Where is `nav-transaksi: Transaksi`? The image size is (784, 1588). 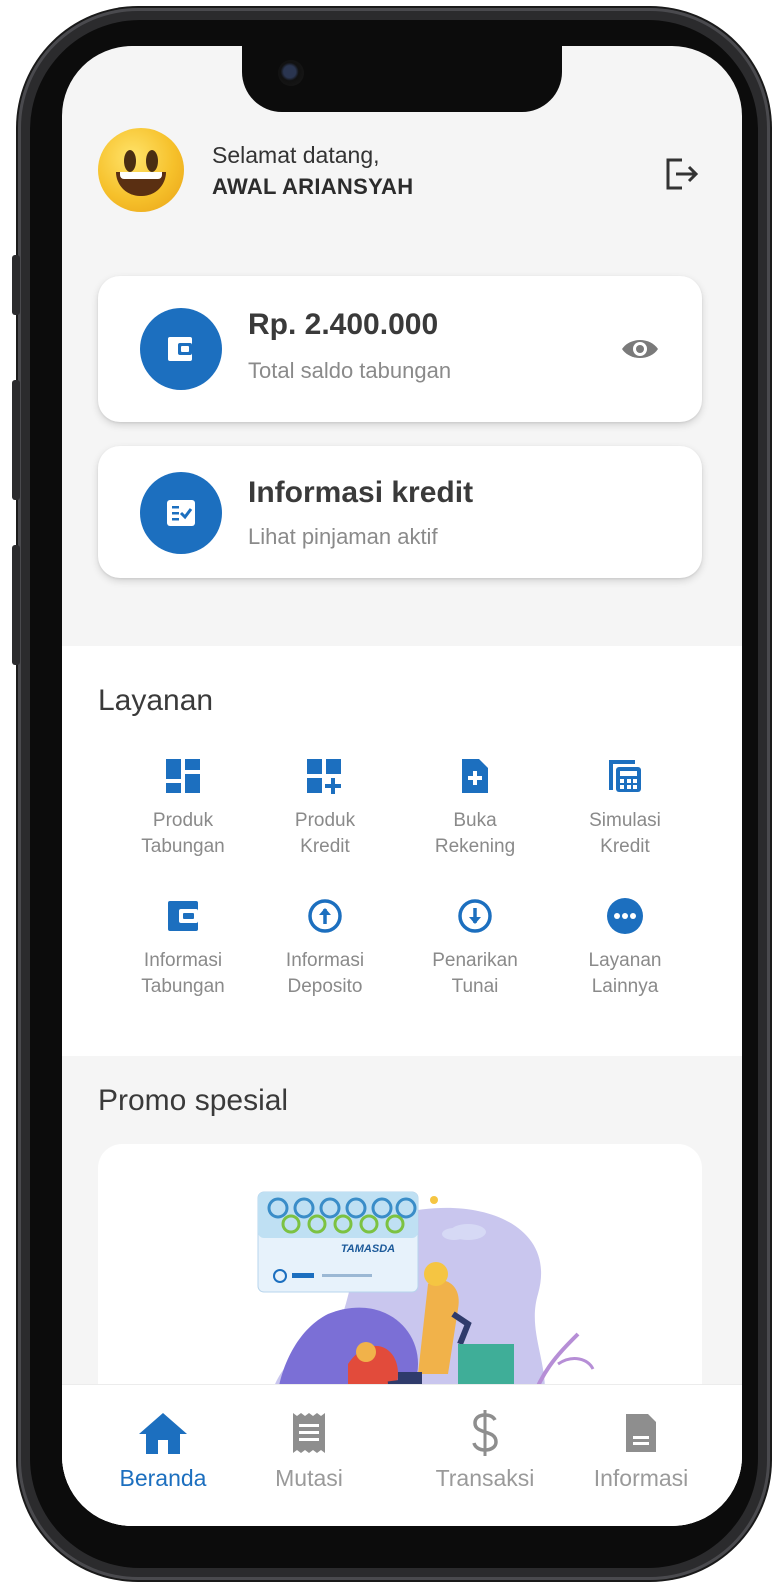 nav-transaksi: Transaksi is located at coordinates (485, 1449).